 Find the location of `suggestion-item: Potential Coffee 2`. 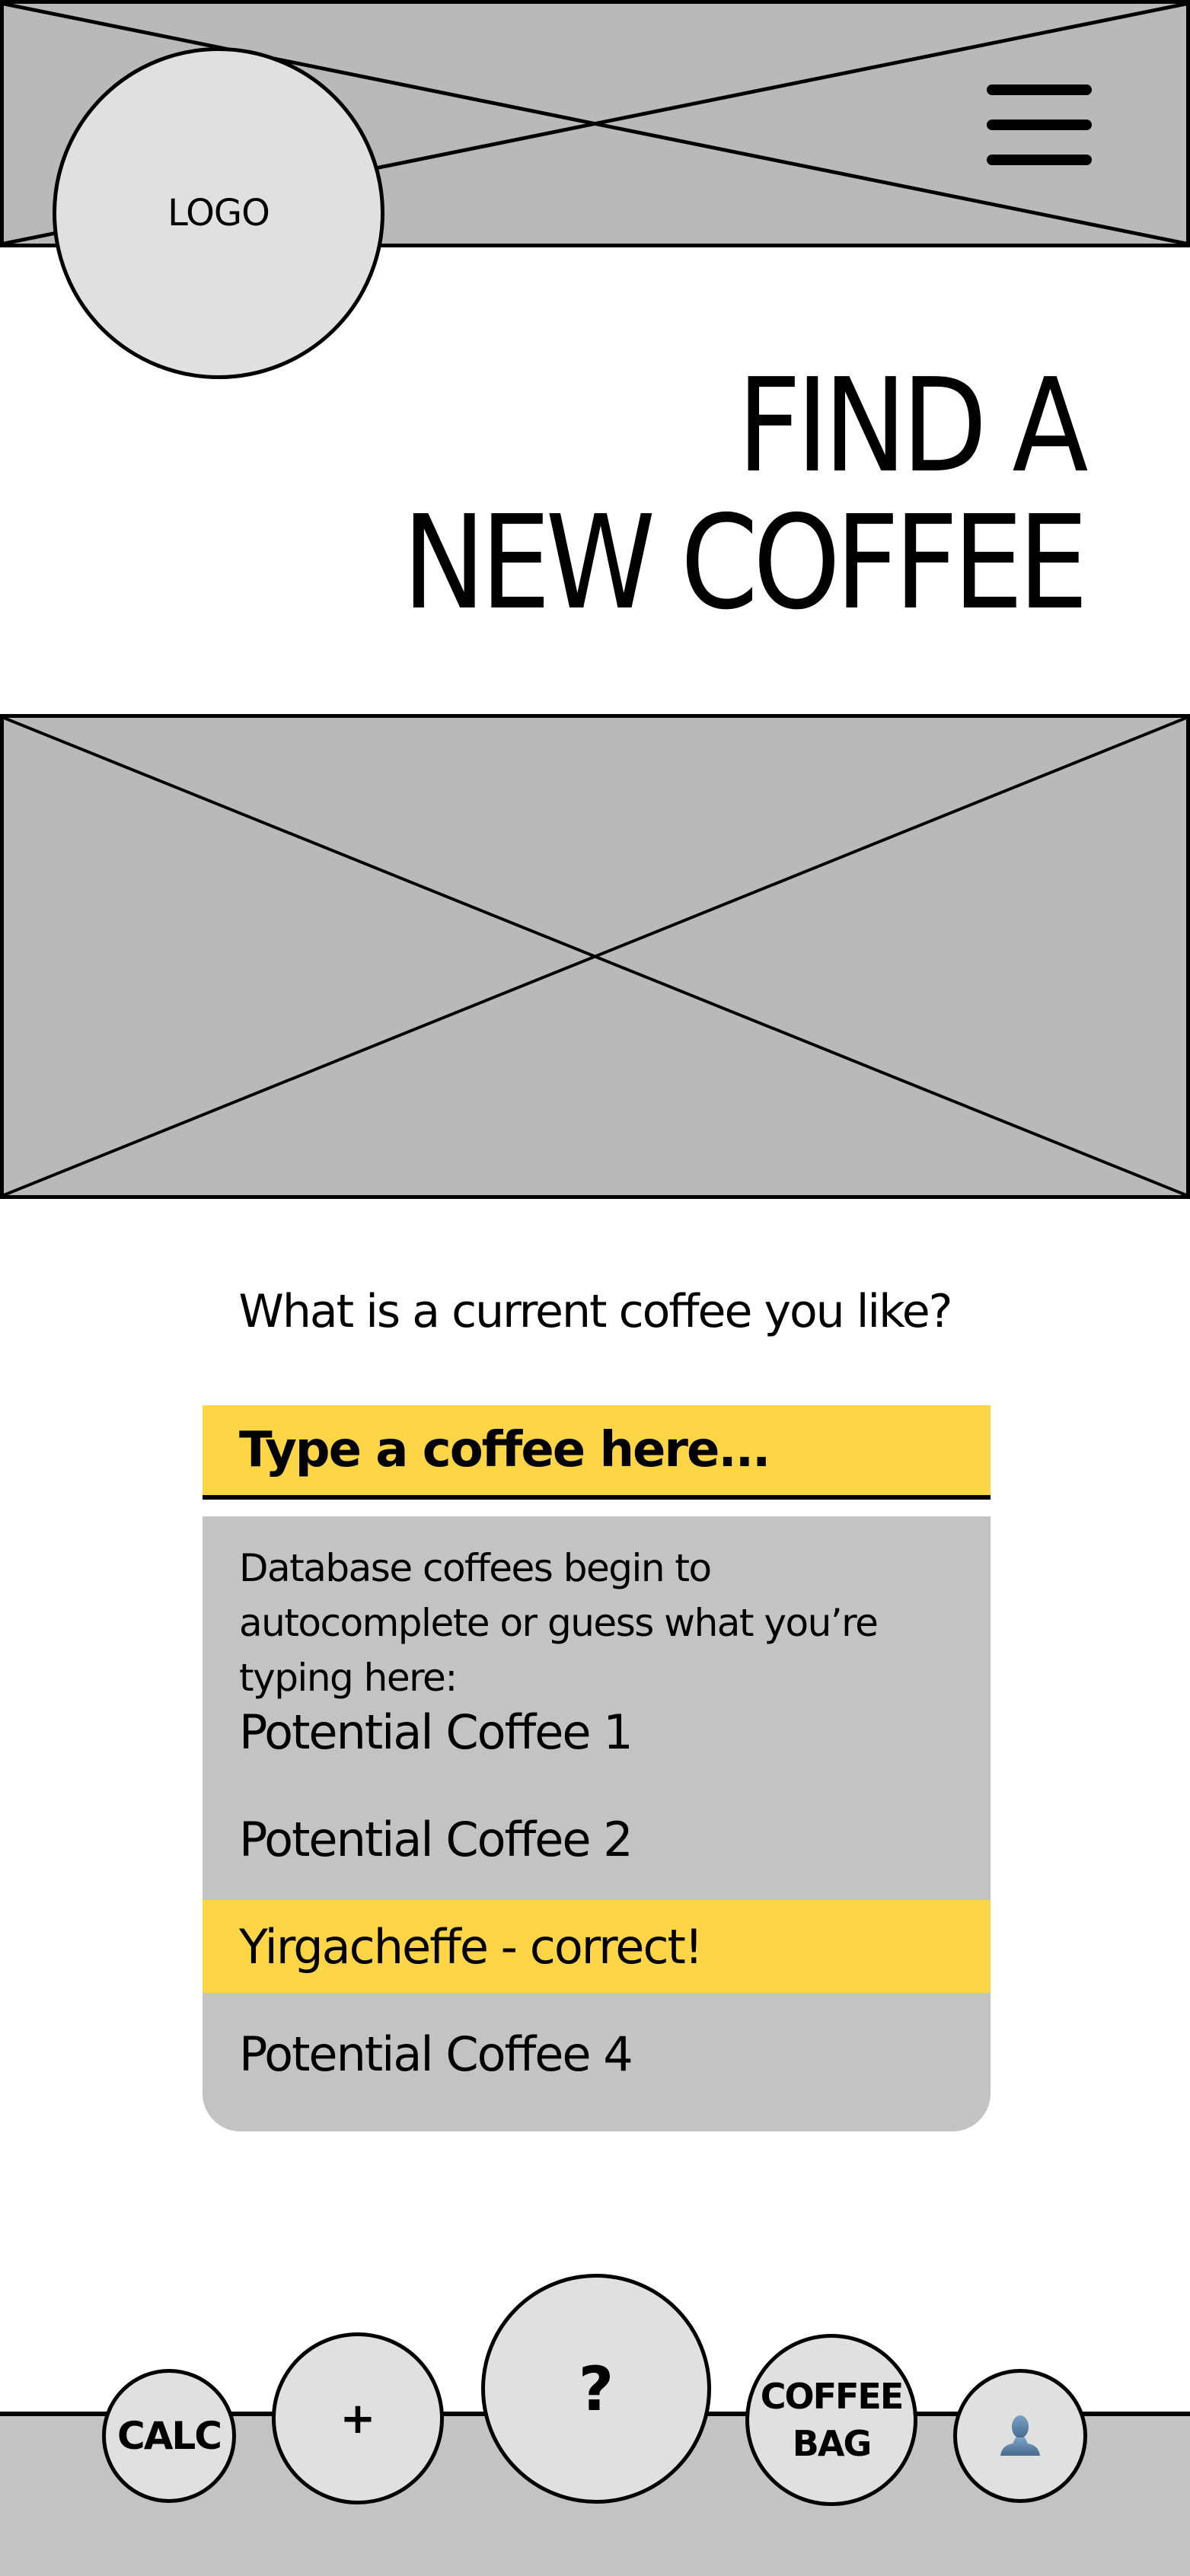

suggestion-item: Potential Coffee 2 is located at coordinates (597, 1840).